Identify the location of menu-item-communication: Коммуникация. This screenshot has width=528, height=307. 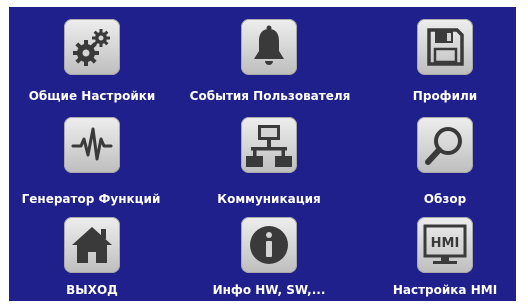
(264, 159).